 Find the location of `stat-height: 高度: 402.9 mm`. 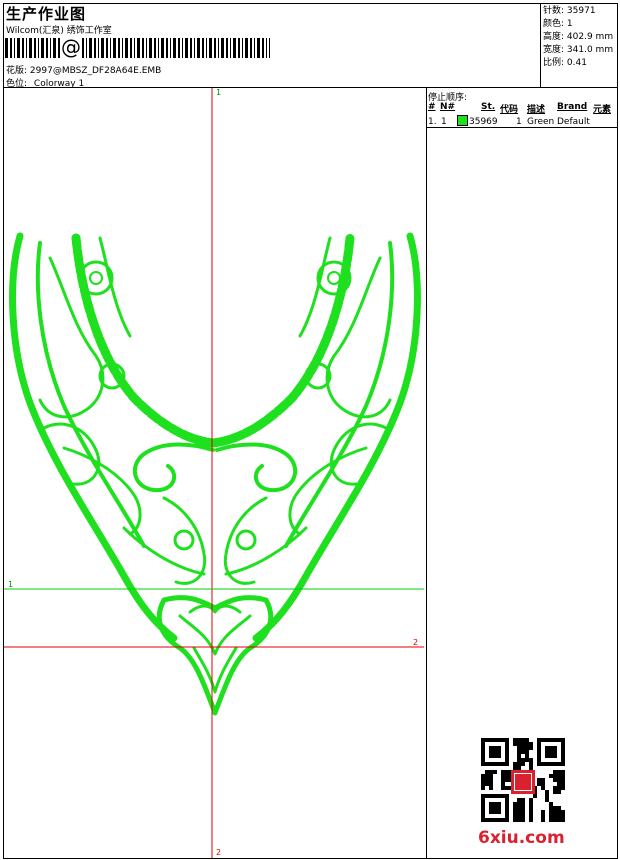

stat-height: 高度: 402.9 mm is located at coordinates (578, 37).